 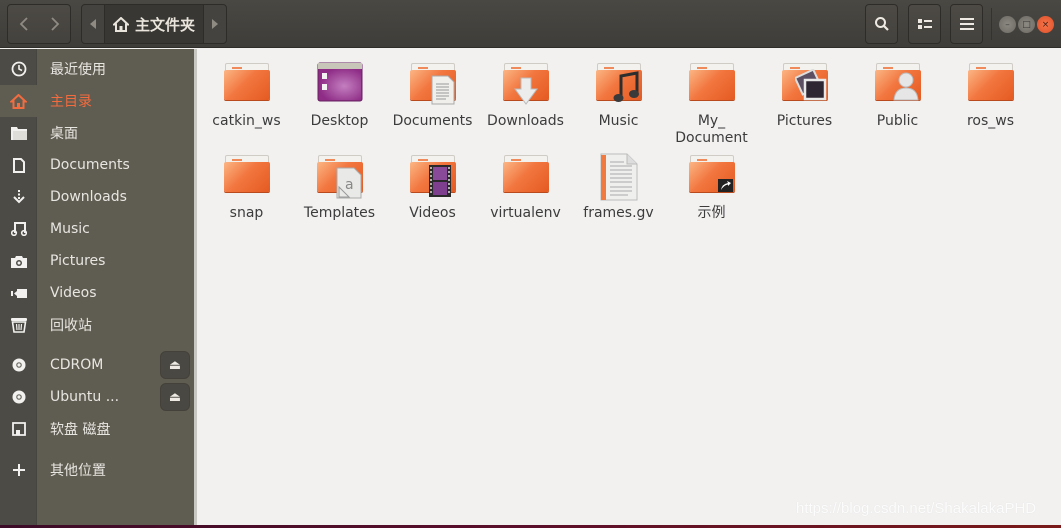 What do you see at coordinates (23, 24) in the screenshot?
I see `back-button` at bounding box center [23, 24].